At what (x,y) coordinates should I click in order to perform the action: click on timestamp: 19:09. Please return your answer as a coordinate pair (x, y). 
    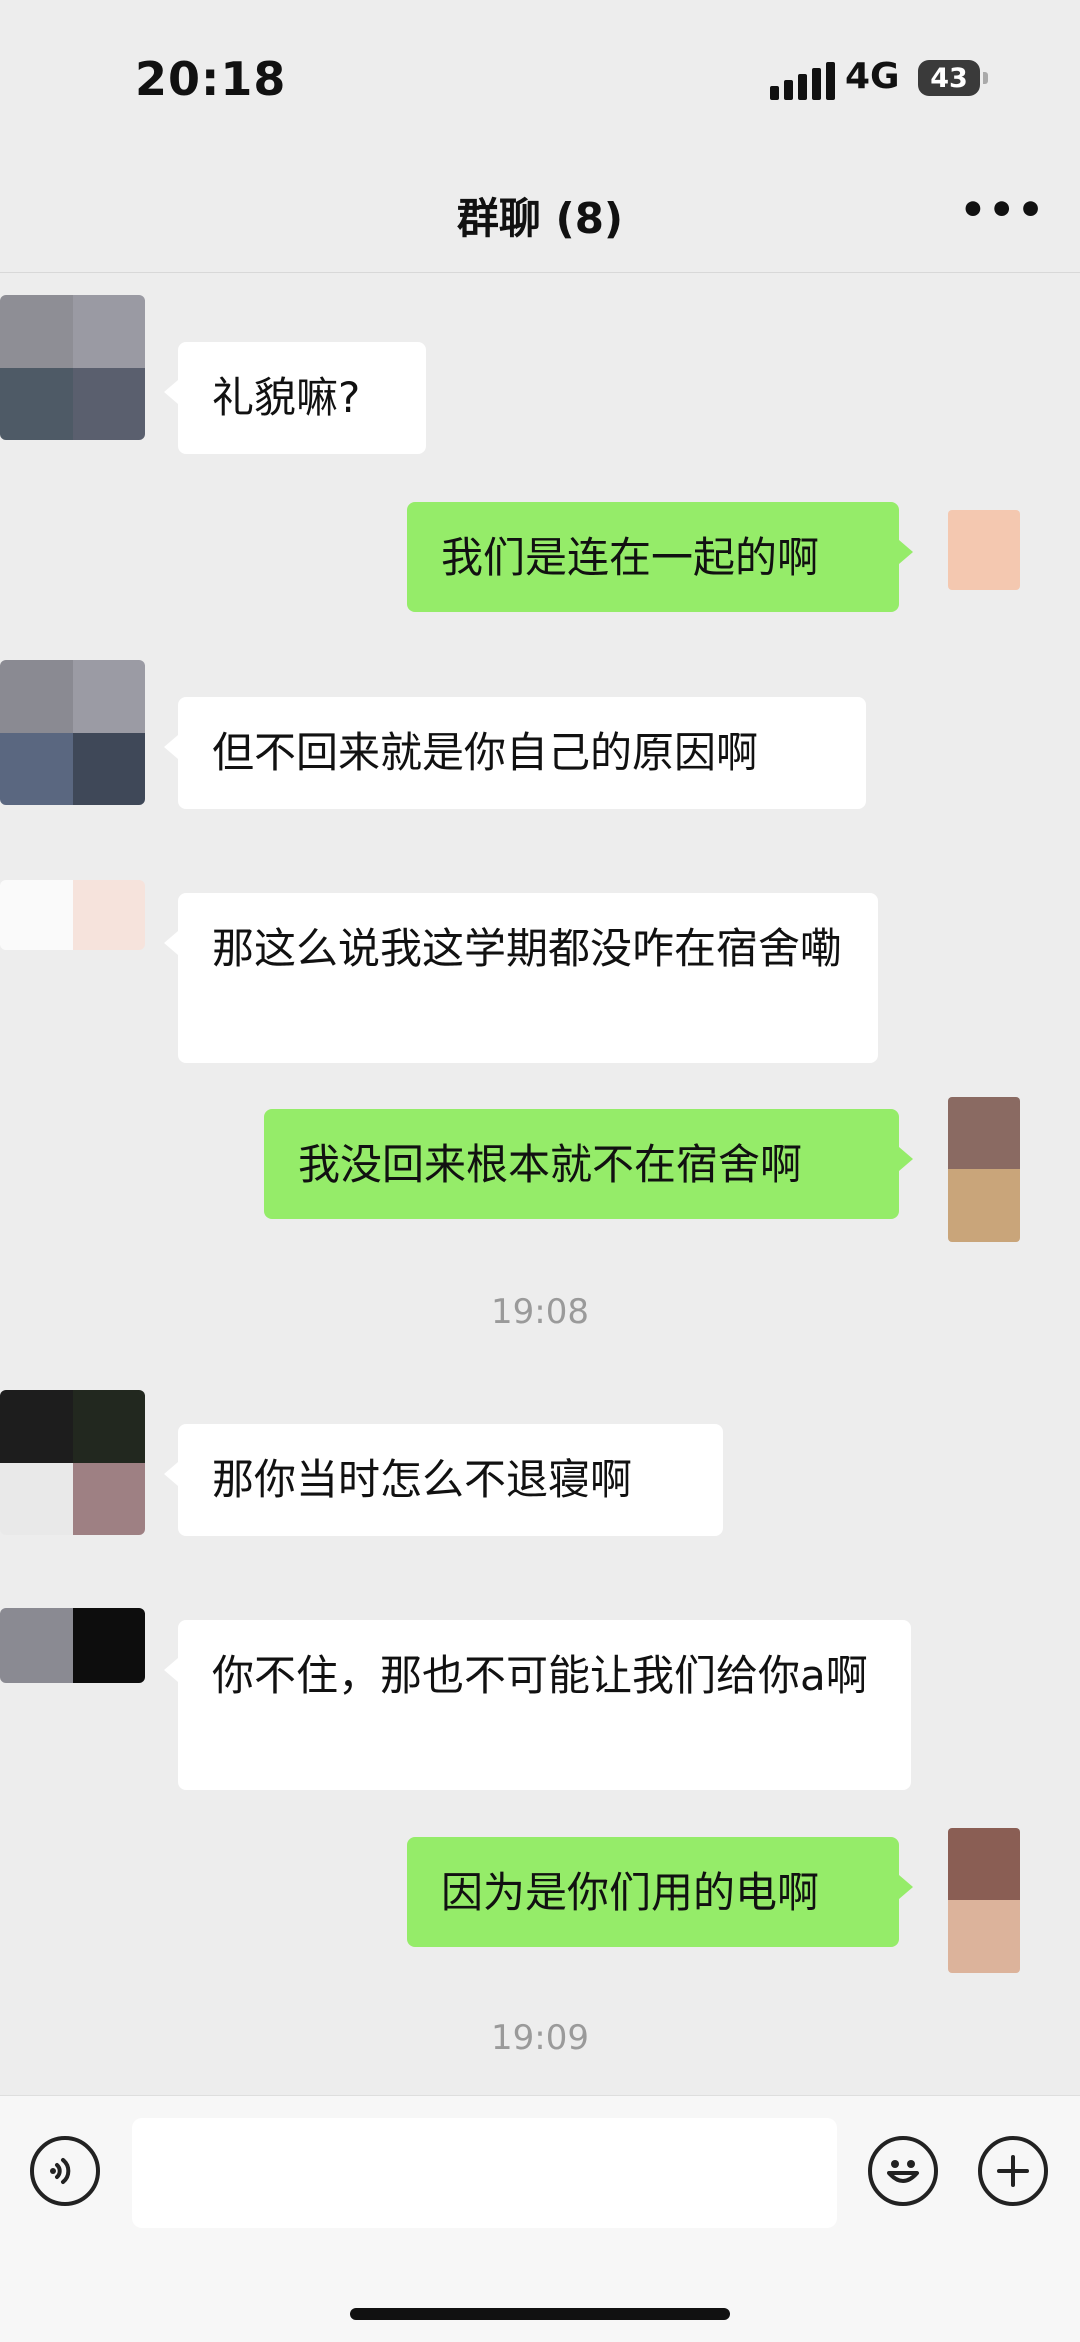
    Looking at the image, I should click on (540, 2038).